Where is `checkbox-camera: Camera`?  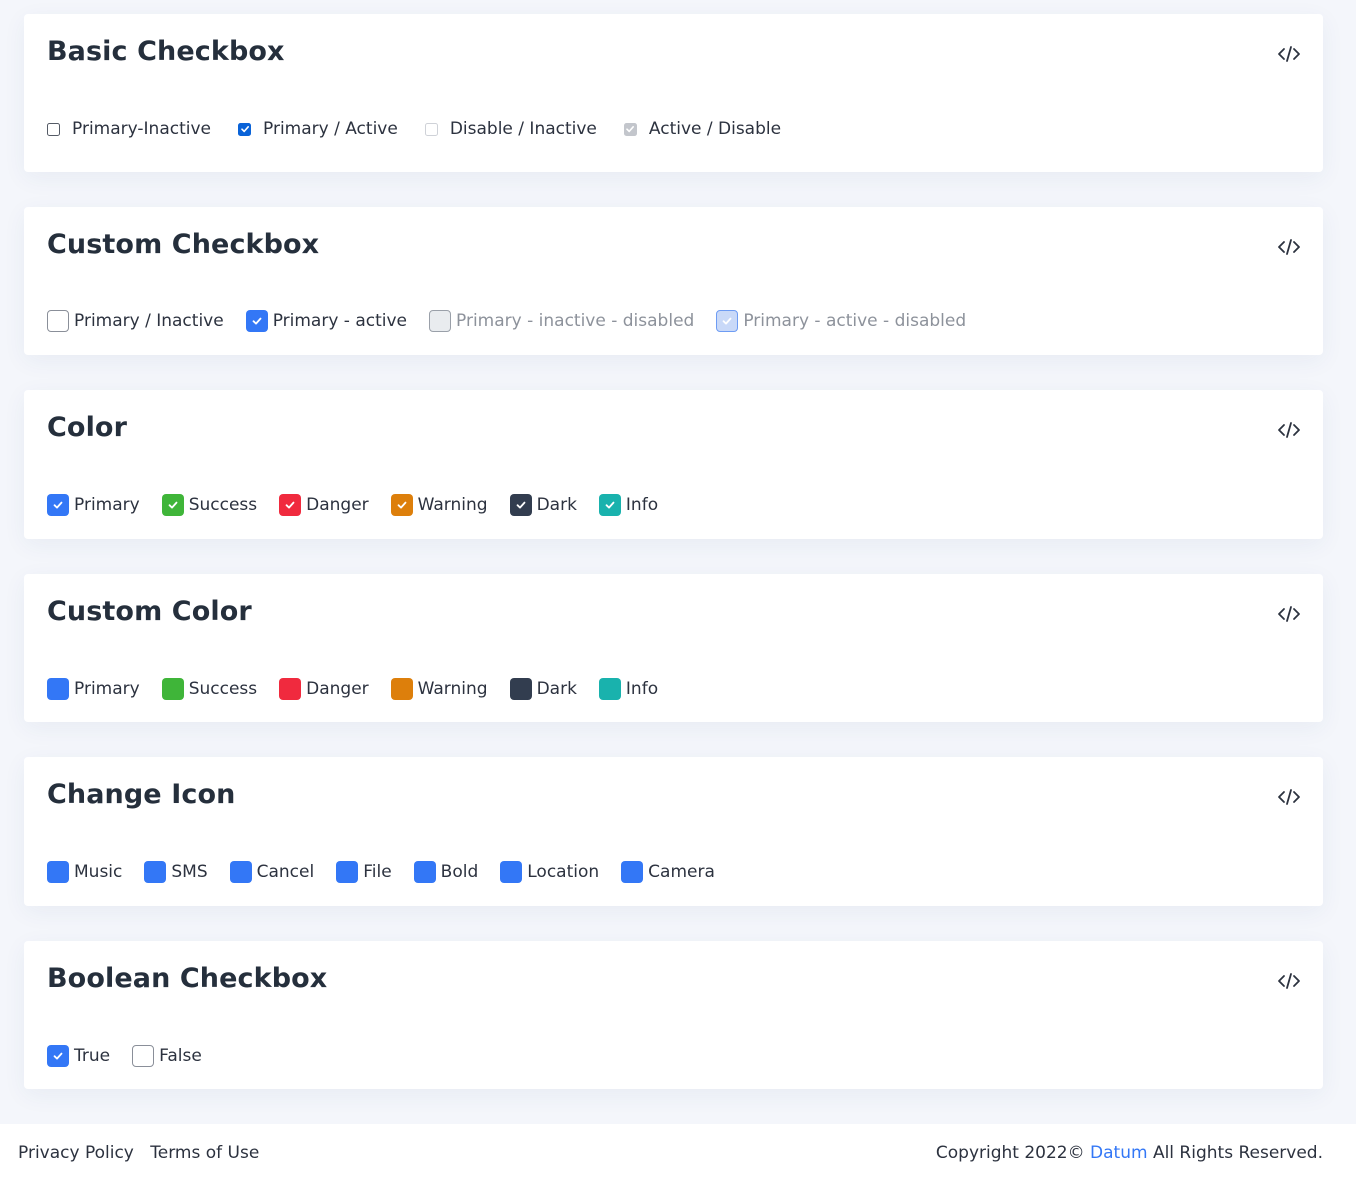
checkbox-camera: Camera is located at coordinates (668, 872).